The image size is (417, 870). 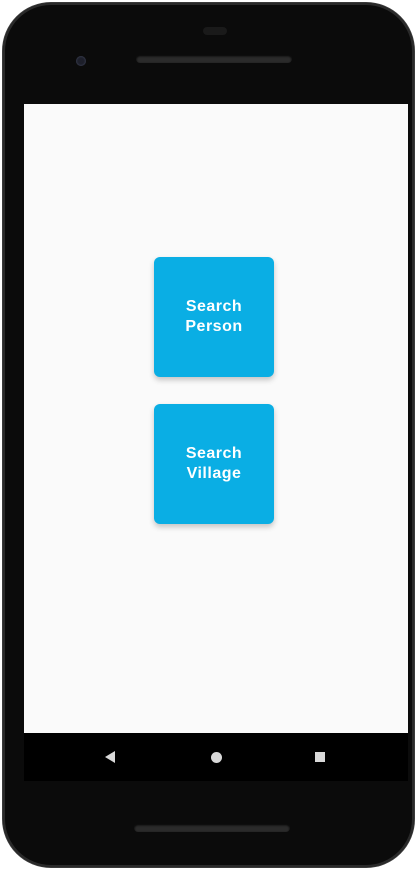 I want to click on search-person-label-line1: Search, so click(x=214, y=306).